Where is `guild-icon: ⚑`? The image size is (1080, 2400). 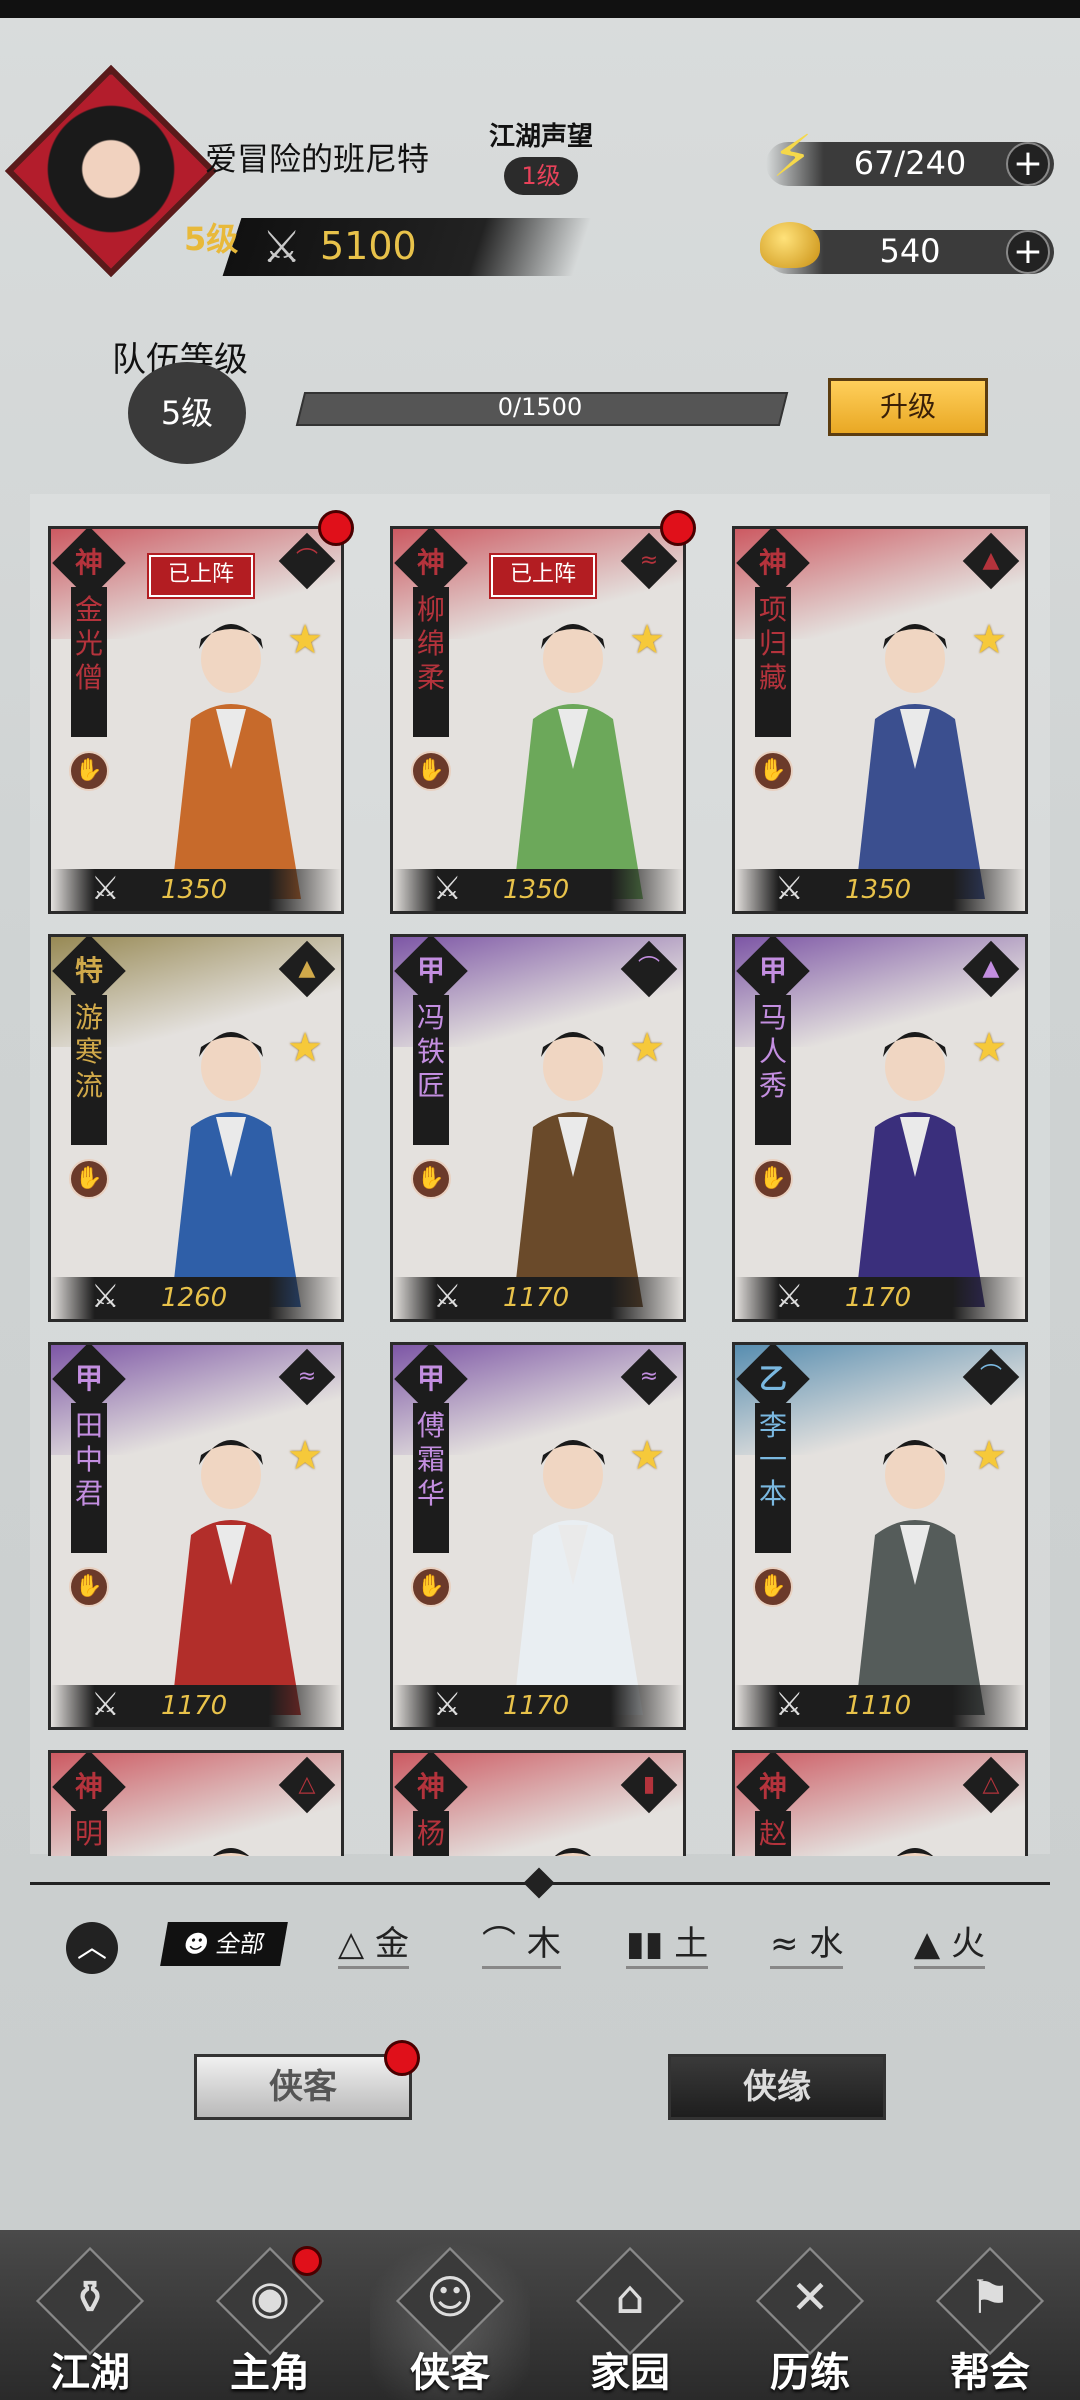
guild-icon: ⚑ is located at coordinates (990, 2297).